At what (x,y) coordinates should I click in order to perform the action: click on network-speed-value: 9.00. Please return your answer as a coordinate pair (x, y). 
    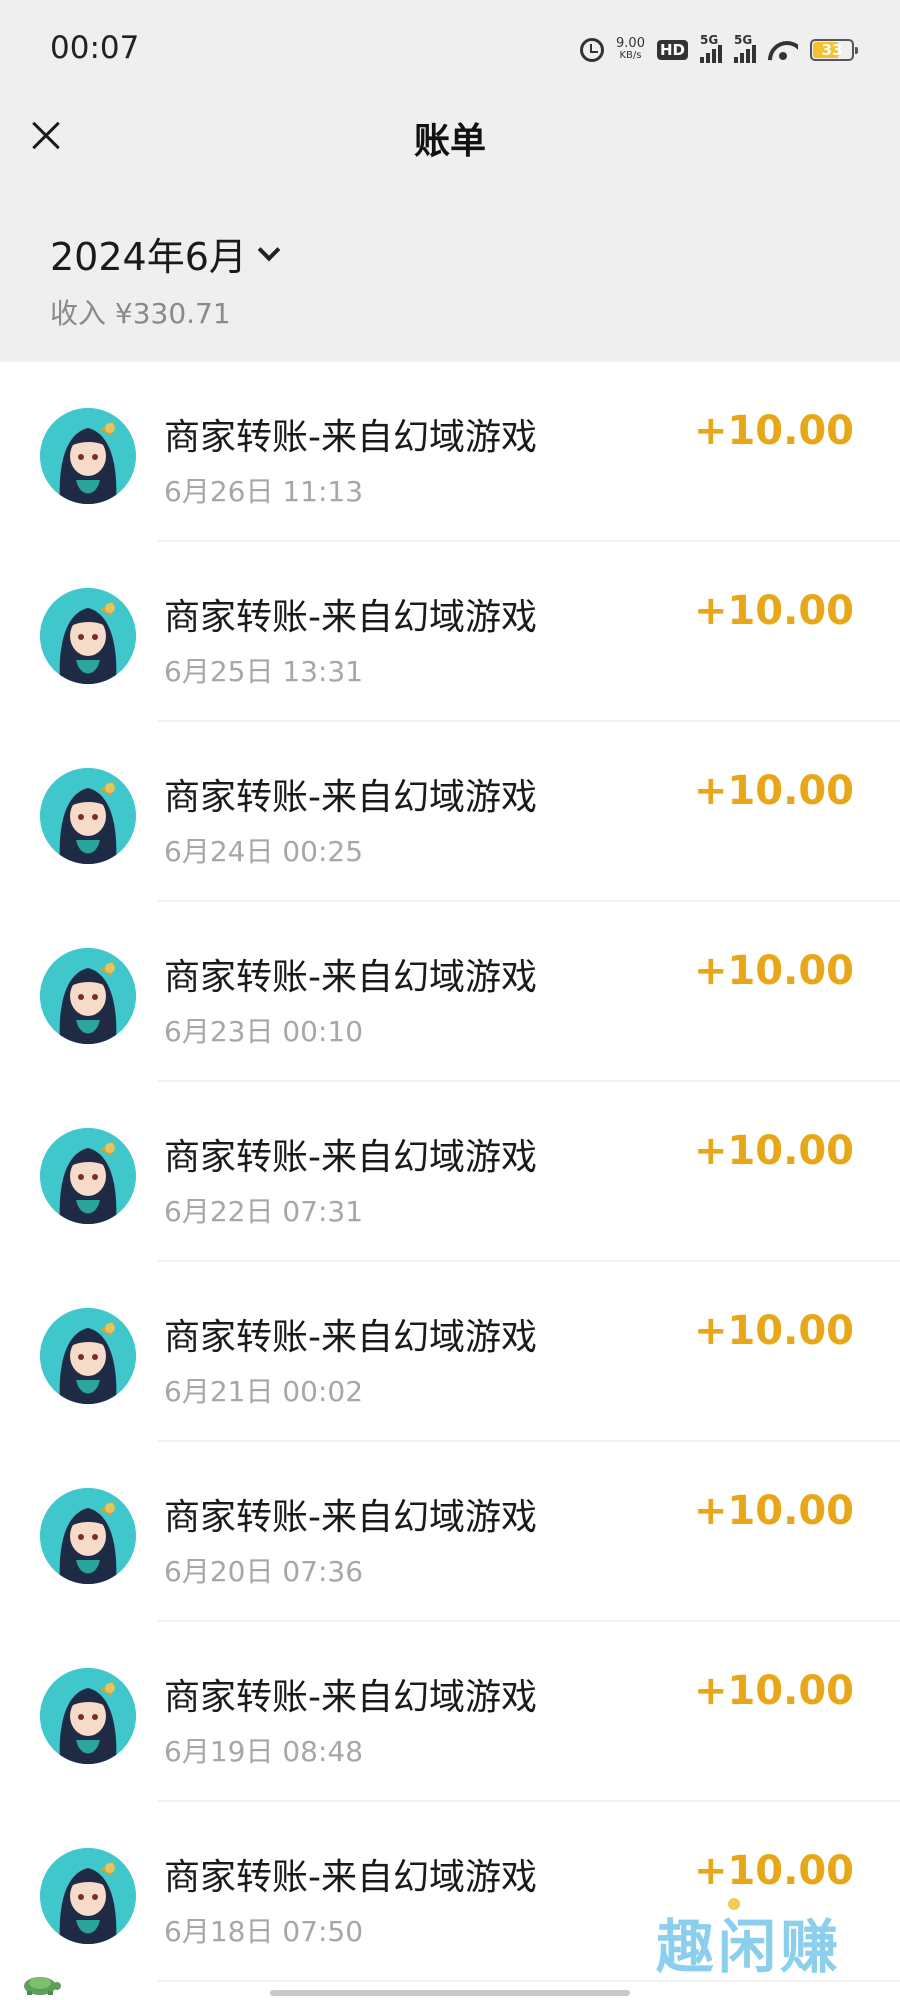
    Looking at the image, I should click on (630, 43).